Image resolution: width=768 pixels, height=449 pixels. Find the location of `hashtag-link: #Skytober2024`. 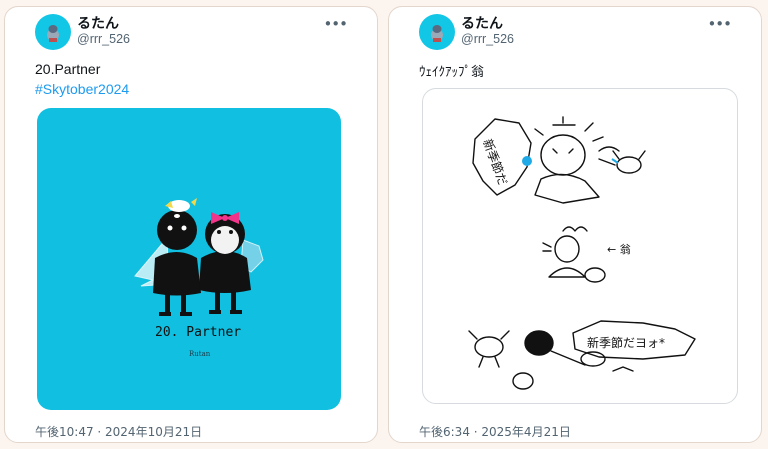

hashtag-link: #Skytober2024 is located at coordinates (82, 89).